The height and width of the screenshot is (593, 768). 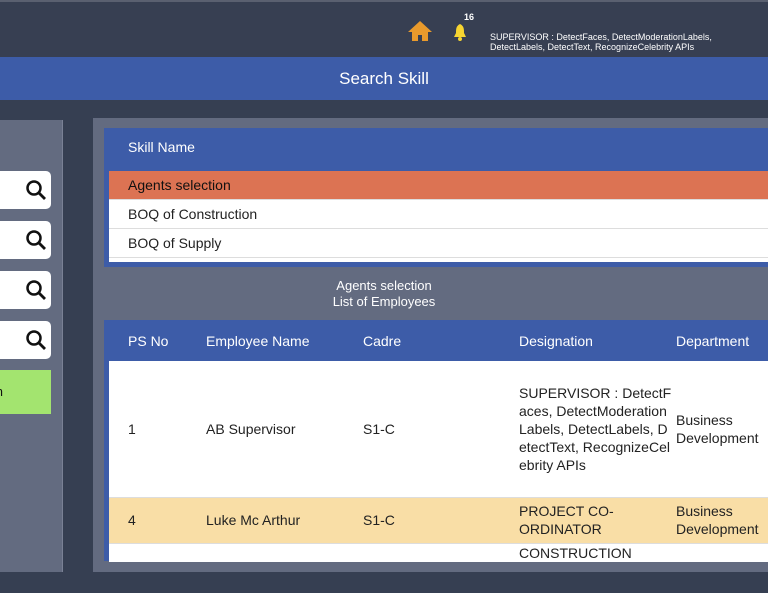 What do you see at coordinates (157, 429) in the screenshot?
I see `ps-no: 1` at bounding box center [157, 429].